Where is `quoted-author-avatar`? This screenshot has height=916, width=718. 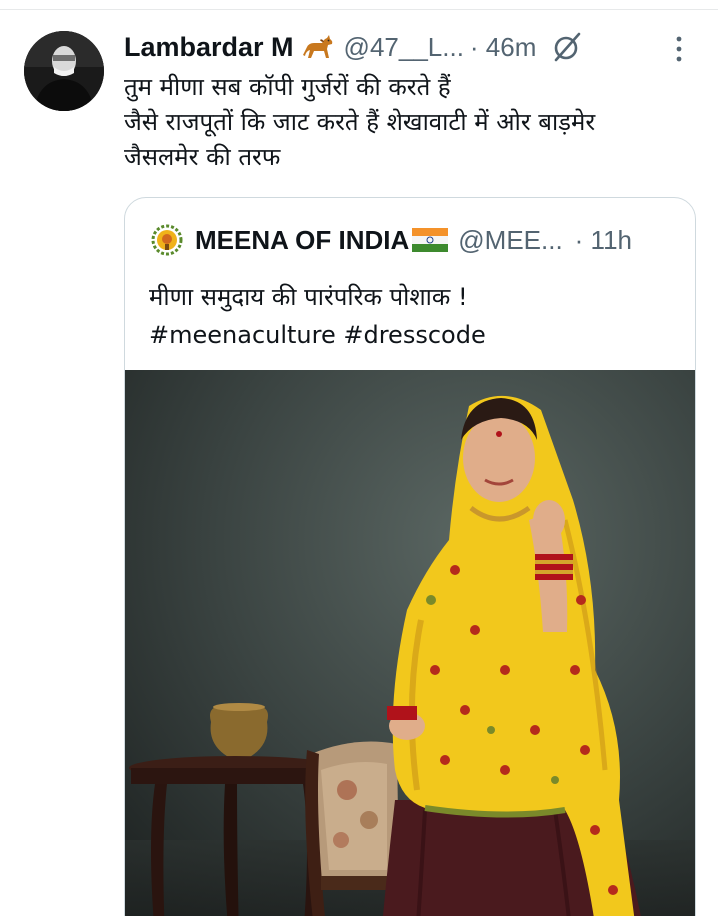 quoted-author-avatar is located at coordinates (167, 240).